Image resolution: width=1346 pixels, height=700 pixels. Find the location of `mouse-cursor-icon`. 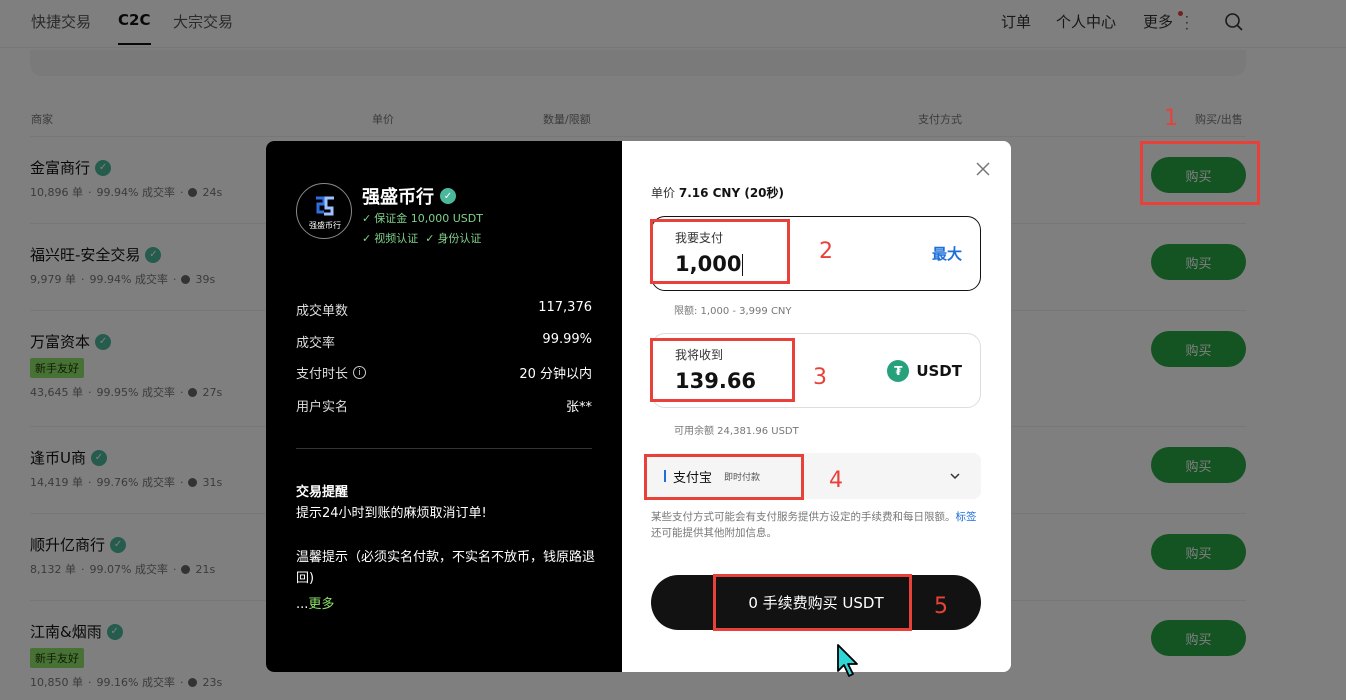

mouse-cursor-icon is located at coordinates (847, 660).